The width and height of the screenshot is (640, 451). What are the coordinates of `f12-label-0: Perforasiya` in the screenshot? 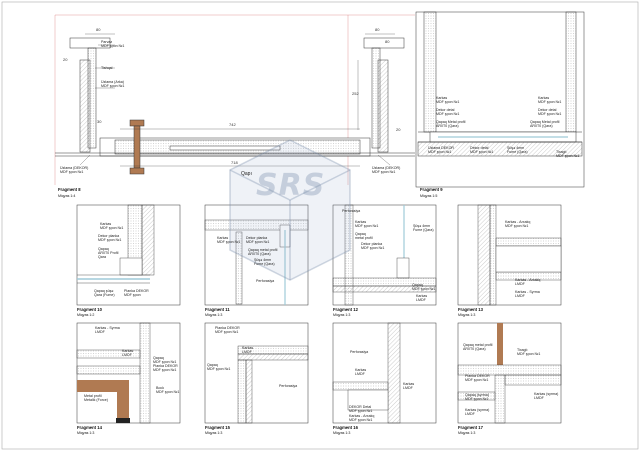 It's located at (351, 211).